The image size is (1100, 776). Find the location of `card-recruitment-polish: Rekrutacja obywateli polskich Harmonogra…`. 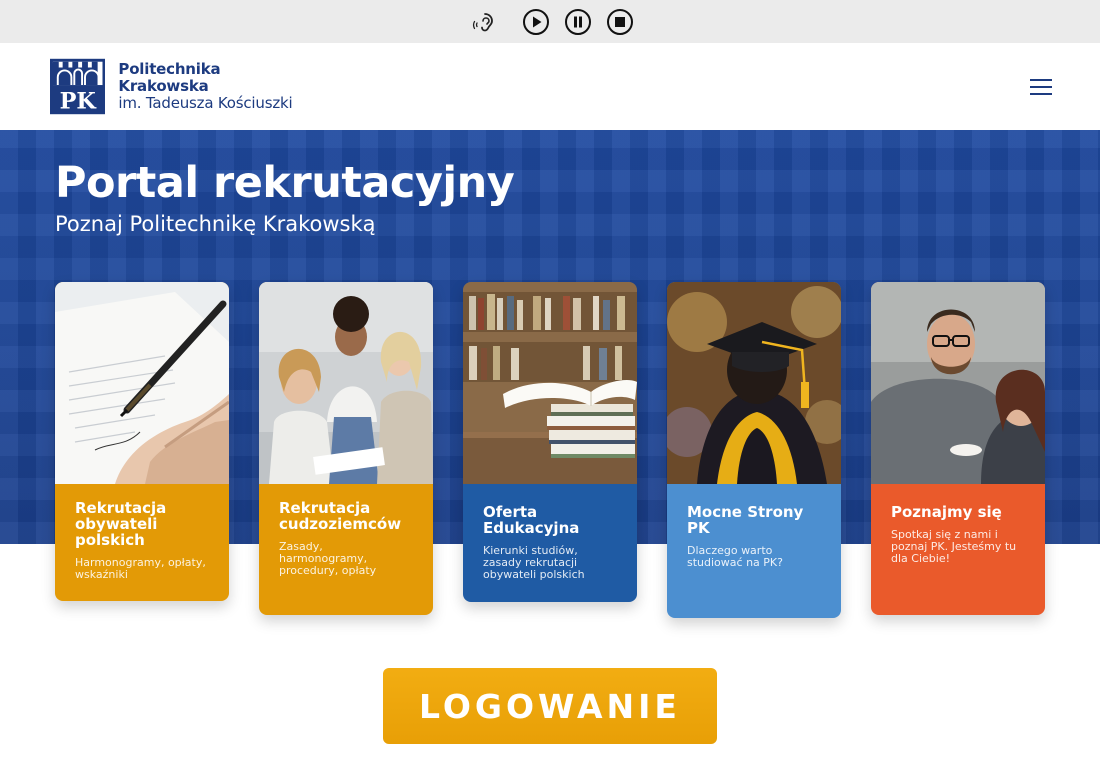

card-recruitment-polish: Rekrutacja obywateli polskich Harmonogra… is located at coordinates (142, 441).